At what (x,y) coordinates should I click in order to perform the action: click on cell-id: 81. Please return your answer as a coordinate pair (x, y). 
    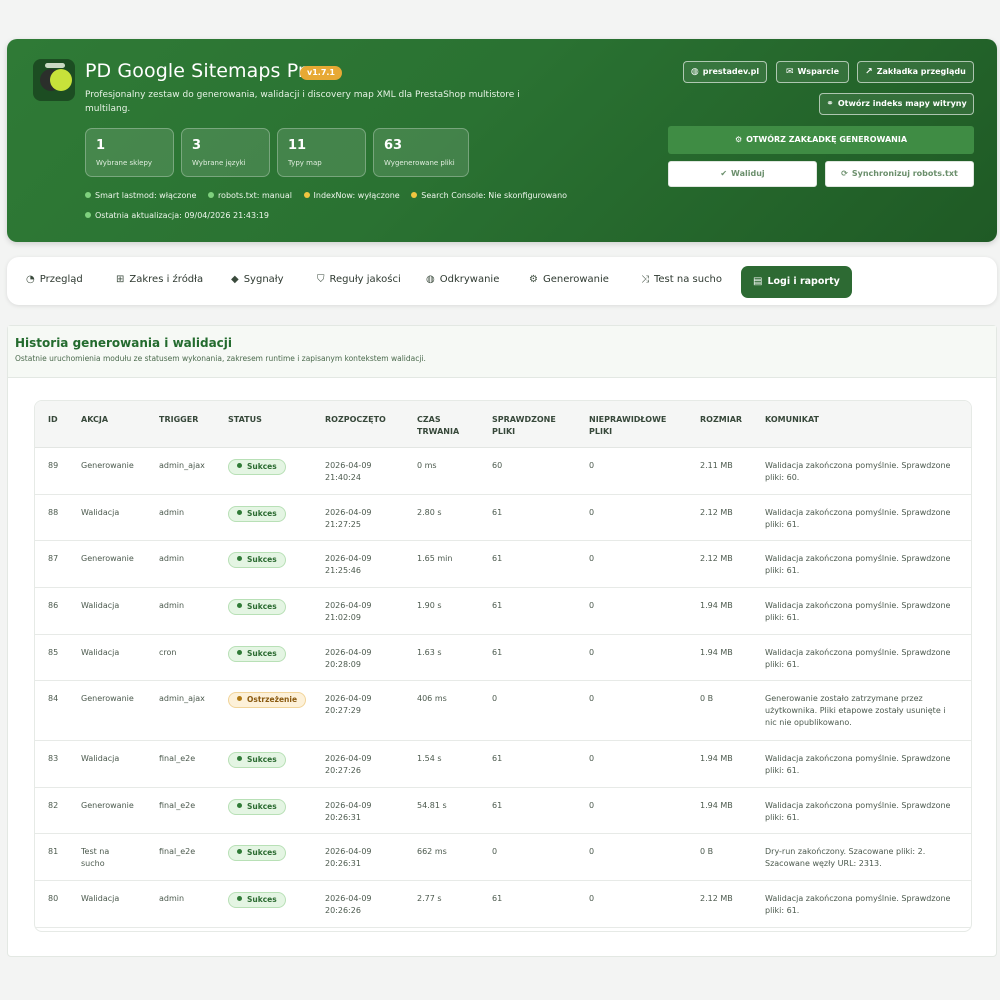
    Looking at the image, I should click on (53, 851).